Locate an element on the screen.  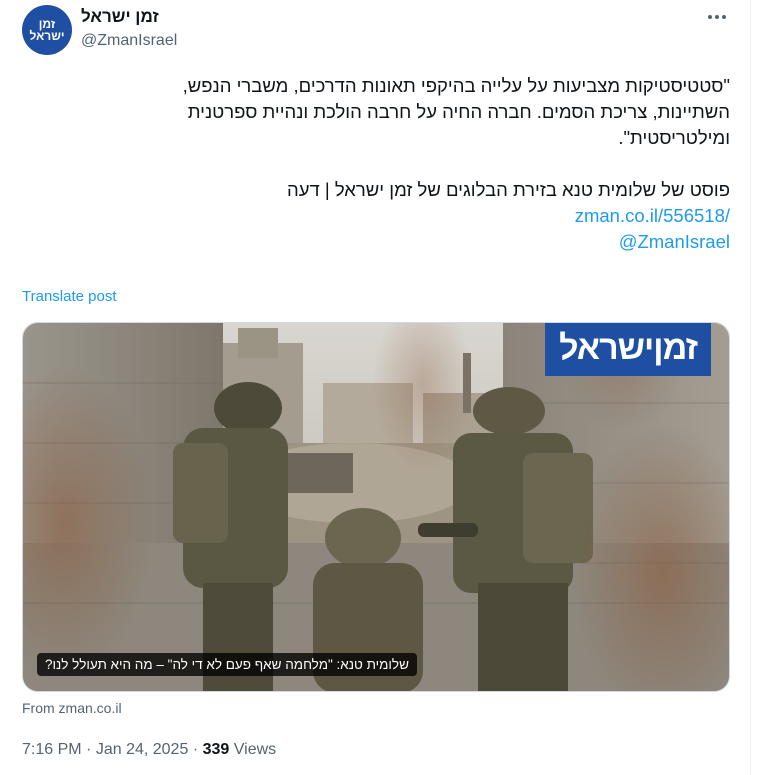
mention-link: @ZmanIsrael is located at coordinates (376, 242).